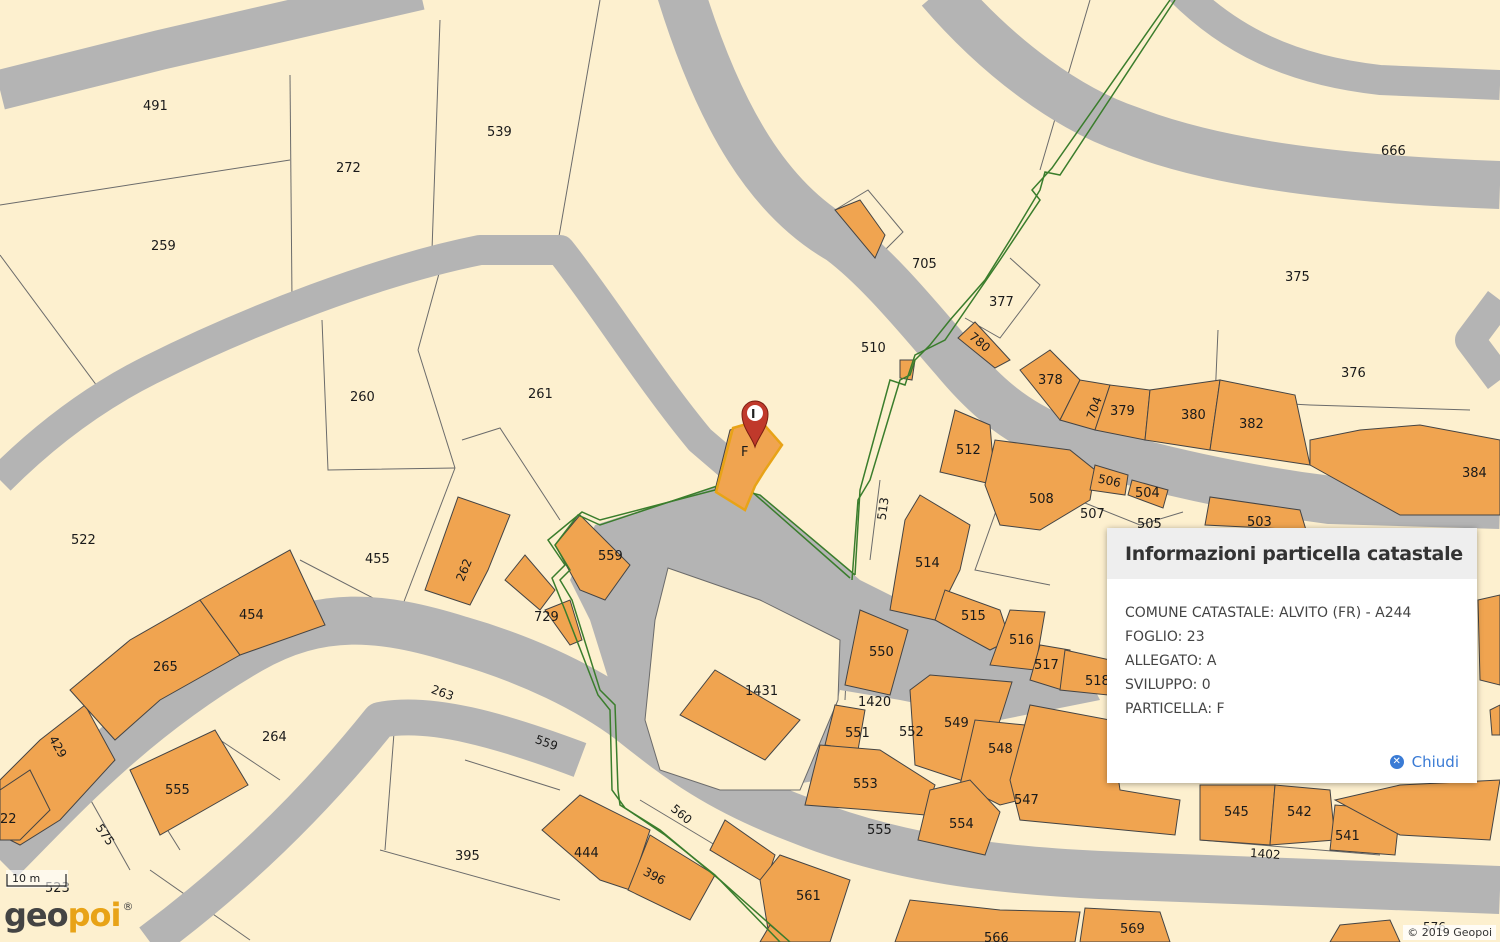 This screenshot has height=942, width=1500. Describe the element at coordinates (1193, 415) in the screenshot. I see `parcel-label: 380` at that location.